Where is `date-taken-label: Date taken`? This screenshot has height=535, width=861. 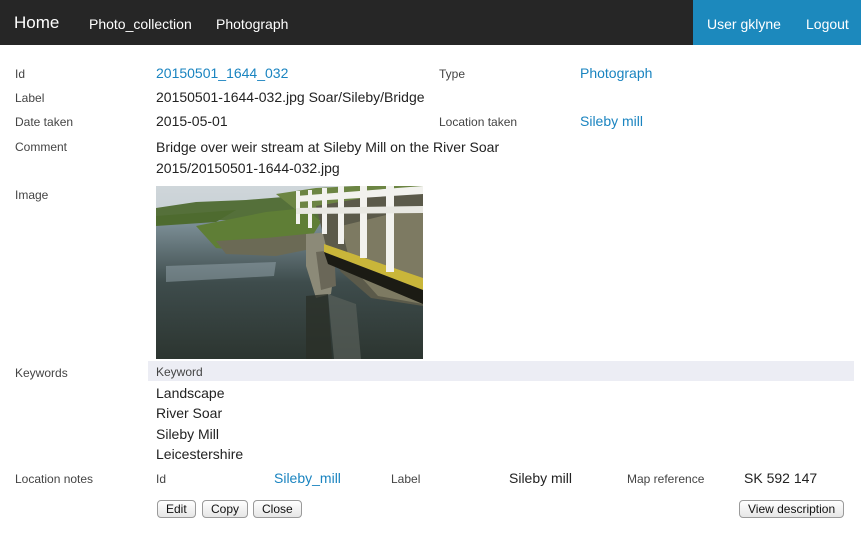
date-taken-label: Date taken is located at coordinates (44, 122).